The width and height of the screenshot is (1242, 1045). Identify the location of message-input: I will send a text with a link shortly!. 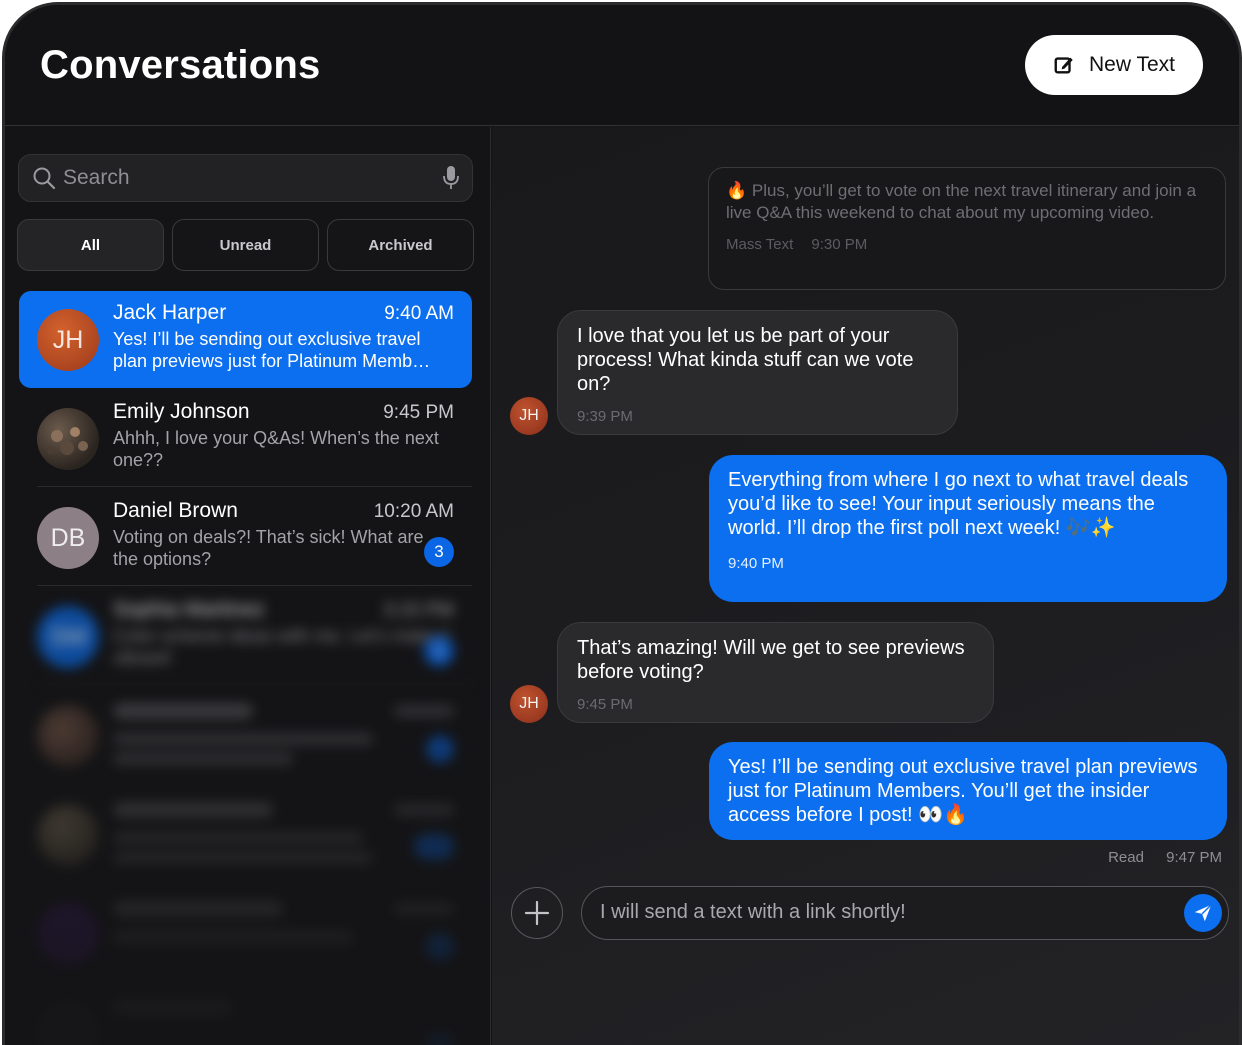
(905, 913).